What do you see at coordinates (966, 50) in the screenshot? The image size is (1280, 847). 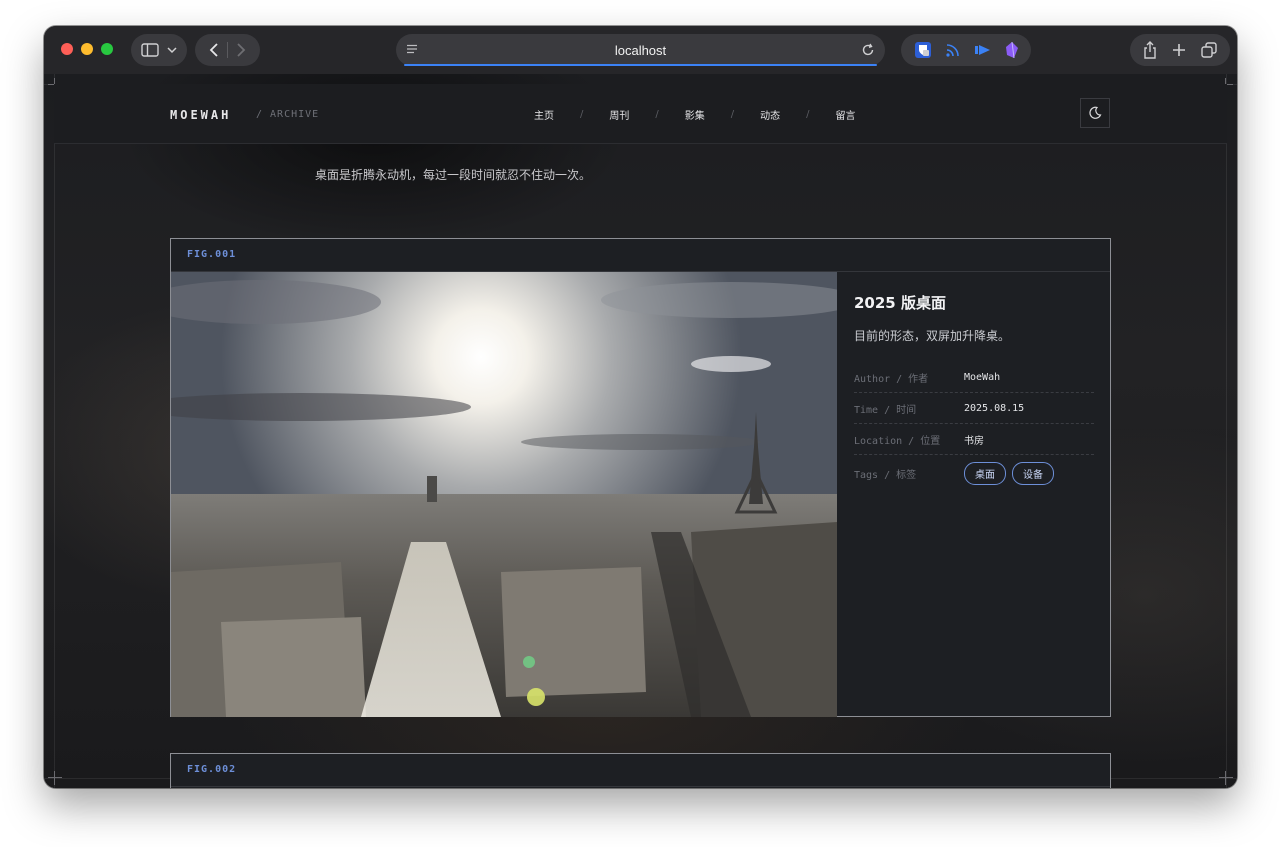 I see `extensions-bar` at bounding box center [966, 50].